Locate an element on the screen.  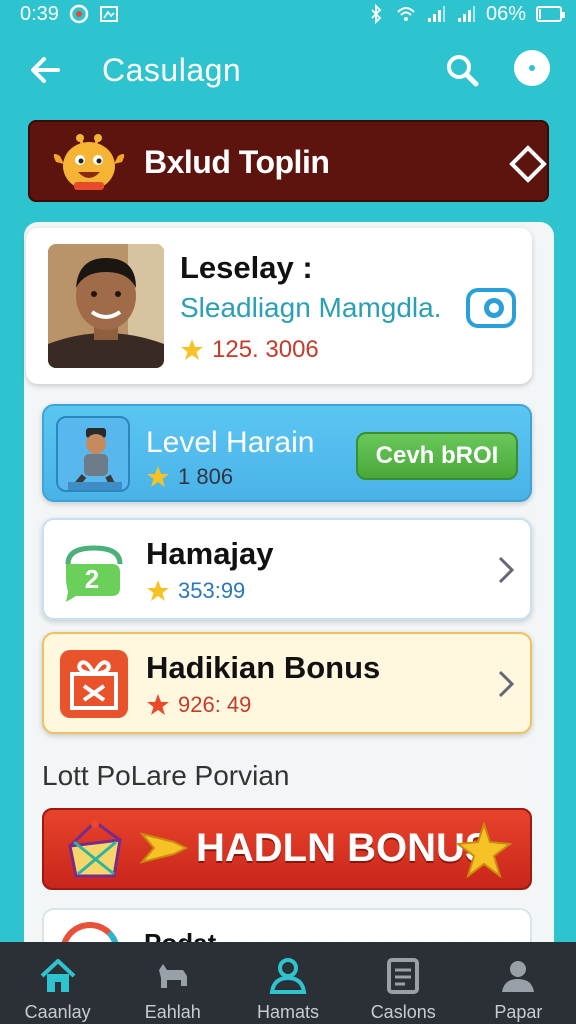
list-item-value-text: 353:99 is located at coordinates (212, 590).